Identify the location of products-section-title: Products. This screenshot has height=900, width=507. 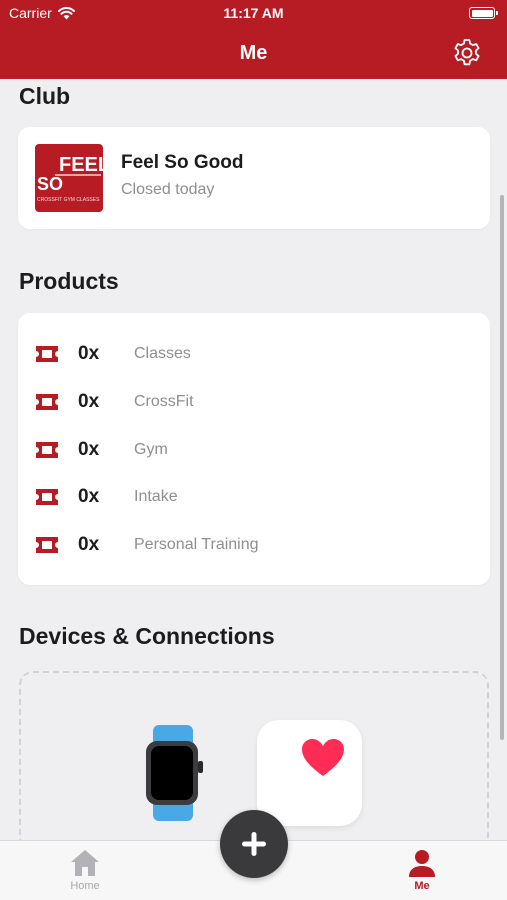
(69, 281).